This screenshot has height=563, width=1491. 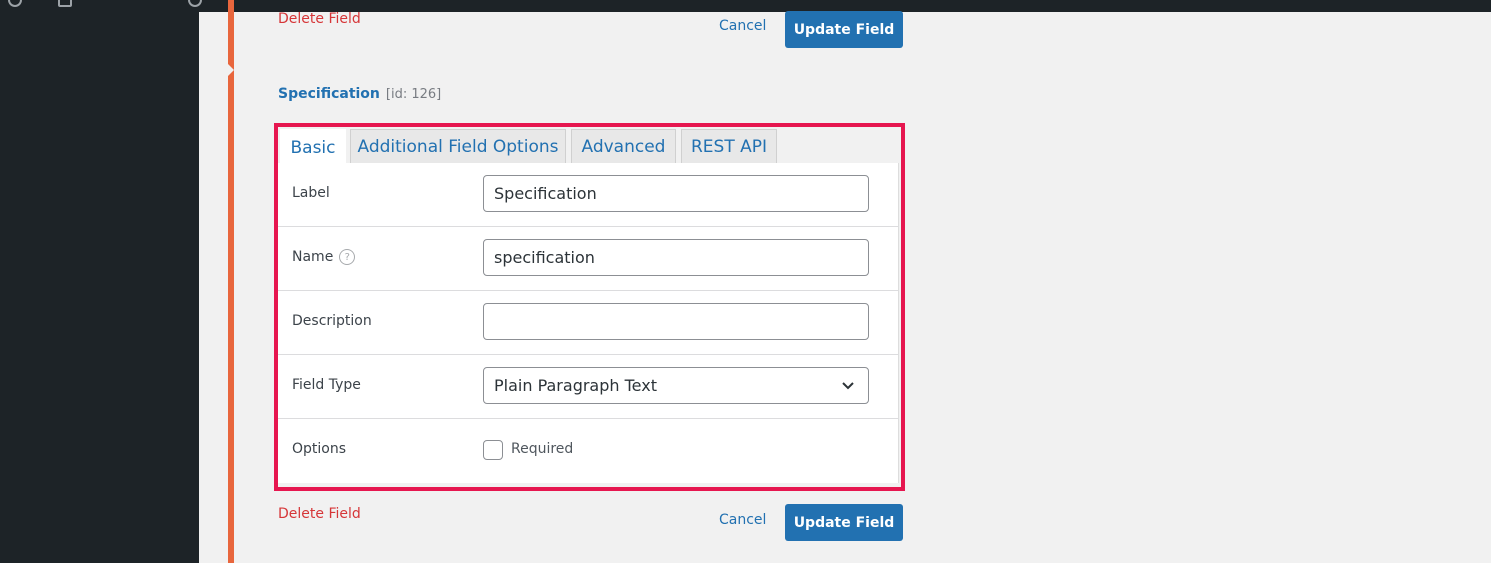 What do you see at coordinates (231, 70) in the screenshot?
I see `accent-notch` at bounding box center [231, 70].